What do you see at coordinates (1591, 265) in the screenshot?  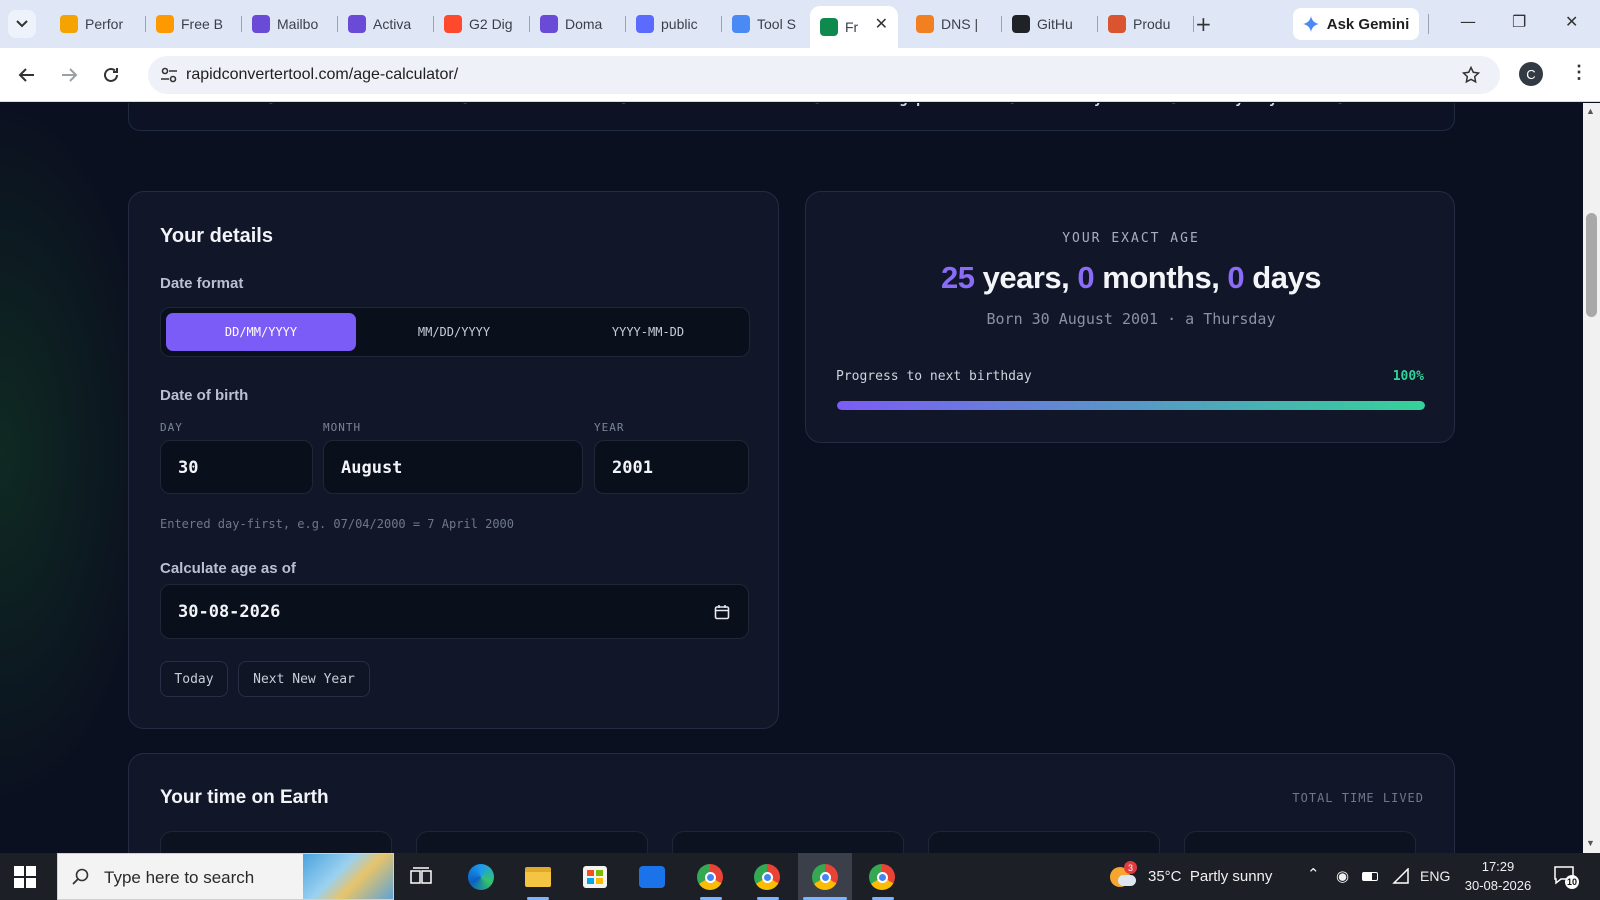 I see `scrollbar-thumb` at bounding box center [1591, 265].